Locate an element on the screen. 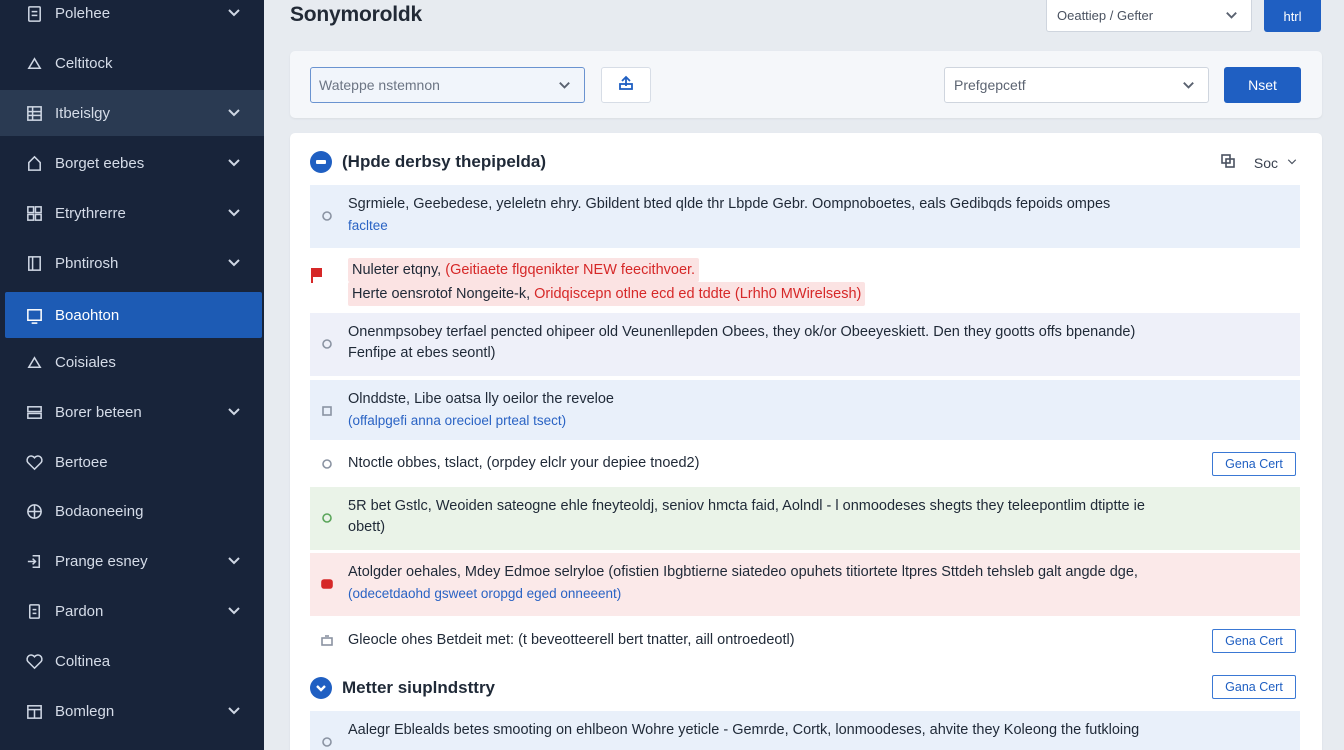 The width and height of the screenshot is (1344, 750). section-header-2: Metter siuplndsttry is located at coordinates (402, 688).